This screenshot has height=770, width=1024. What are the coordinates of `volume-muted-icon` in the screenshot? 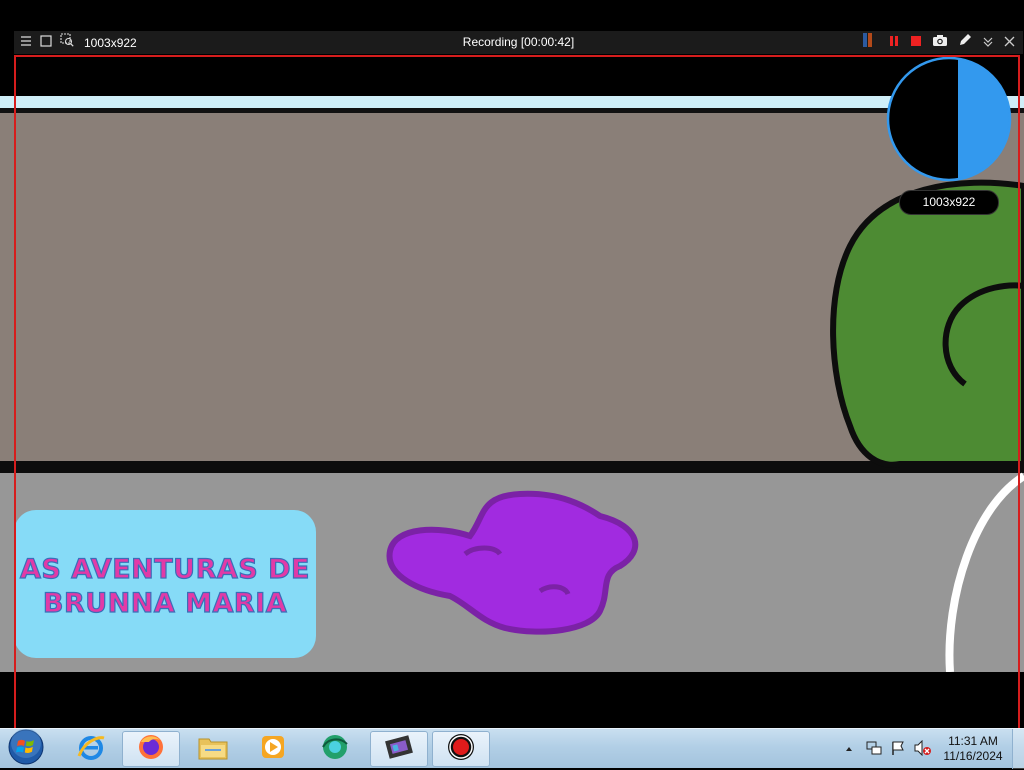 It's located at (923, 750).